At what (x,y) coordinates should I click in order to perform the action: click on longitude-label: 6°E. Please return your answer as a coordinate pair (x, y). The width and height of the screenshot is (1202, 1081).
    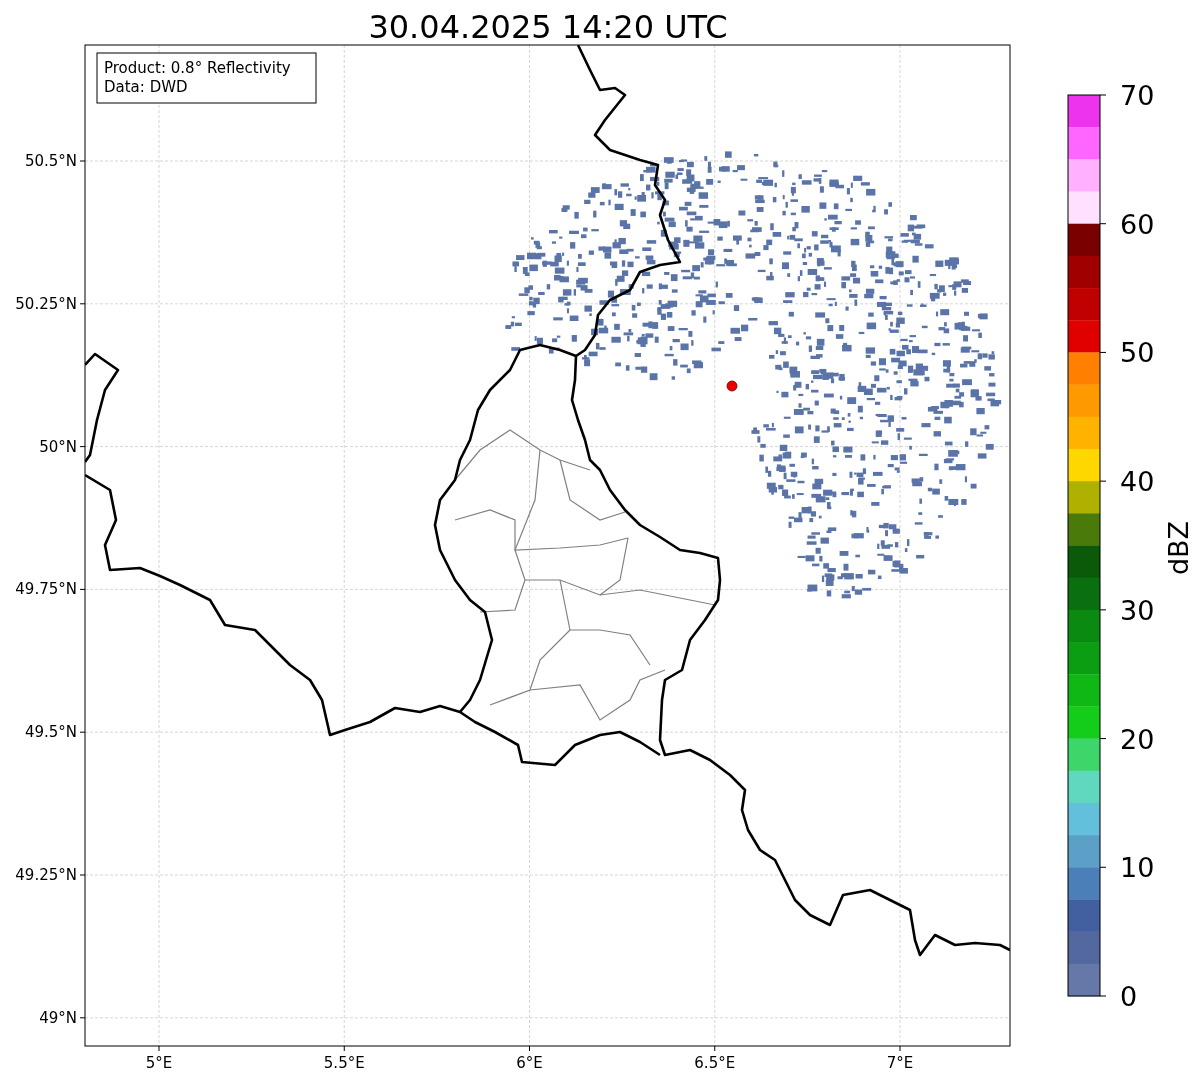
    Looking at the image, I should click on (529, 1063).